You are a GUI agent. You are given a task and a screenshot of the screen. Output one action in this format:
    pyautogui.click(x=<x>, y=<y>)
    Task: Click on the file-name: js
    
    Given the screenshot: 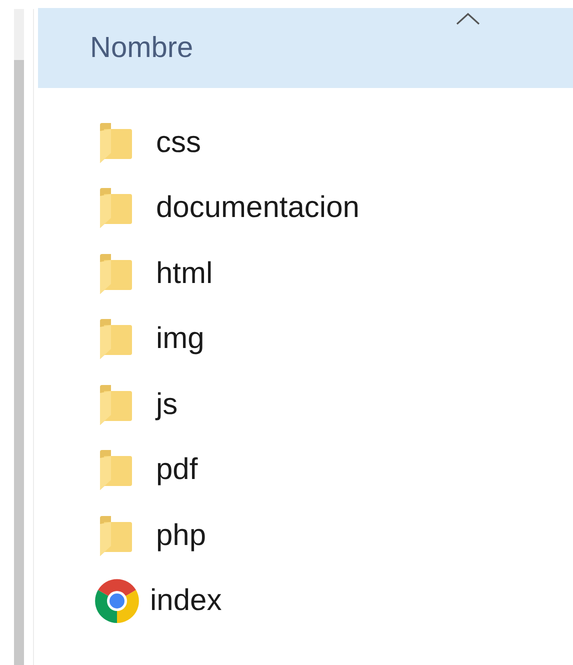 What is the action you would take?
    pyautogui.click(x=167, y=405)
    